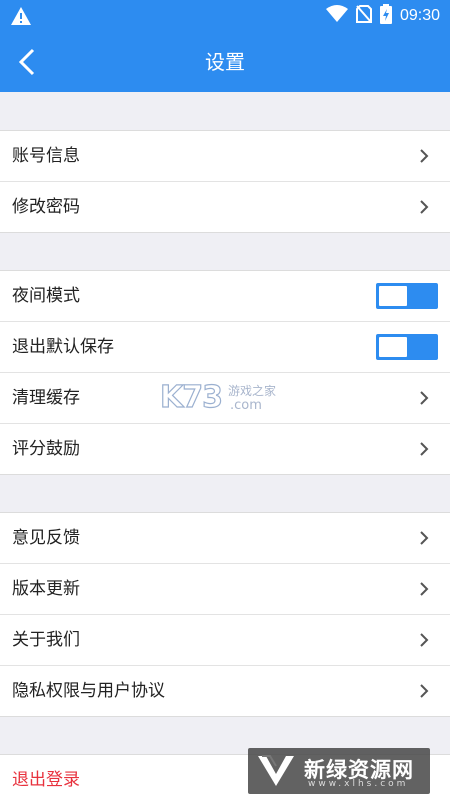 The width and height of the screenshot is (450, 805). I want to click on settings-item-label: 隐私权限与用户协议, so click(88, 691).